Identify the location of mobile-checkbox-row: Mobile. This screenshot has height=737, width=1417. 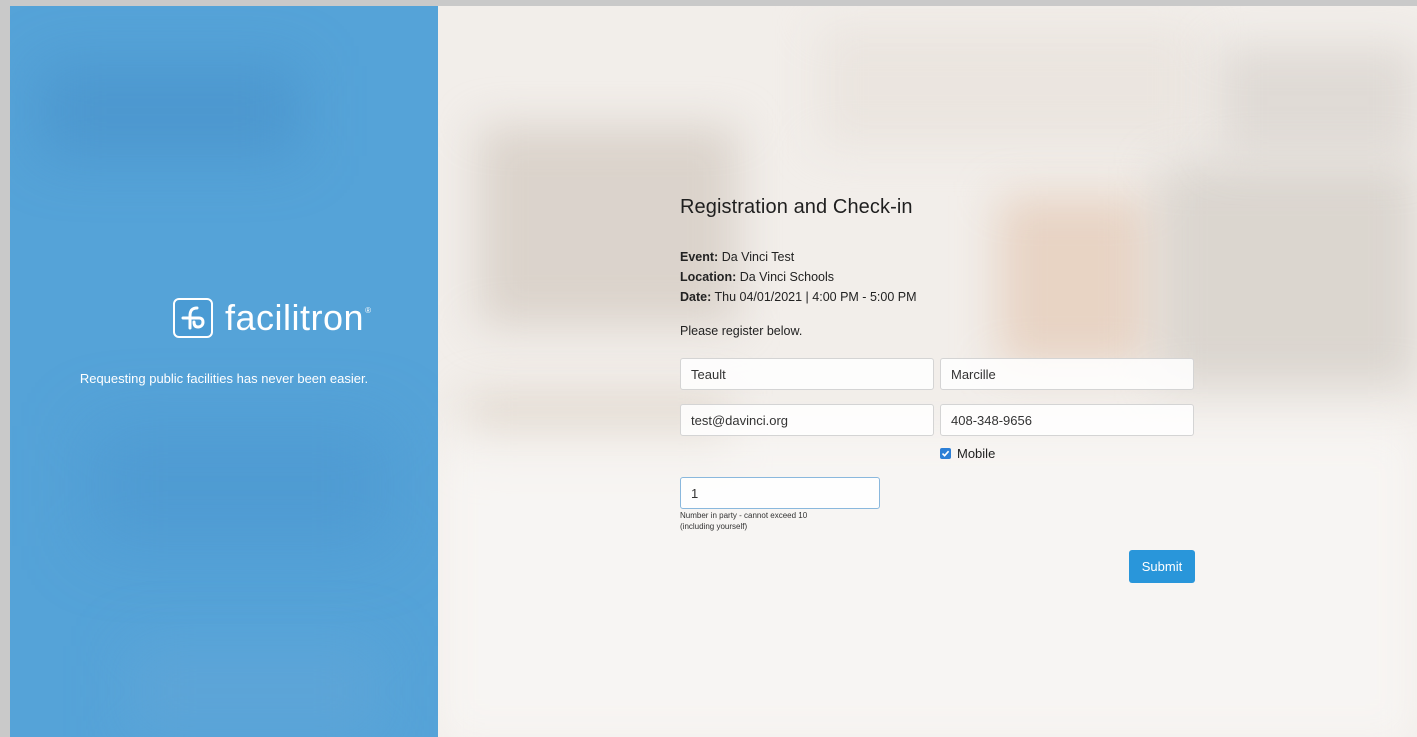
(967, 453).